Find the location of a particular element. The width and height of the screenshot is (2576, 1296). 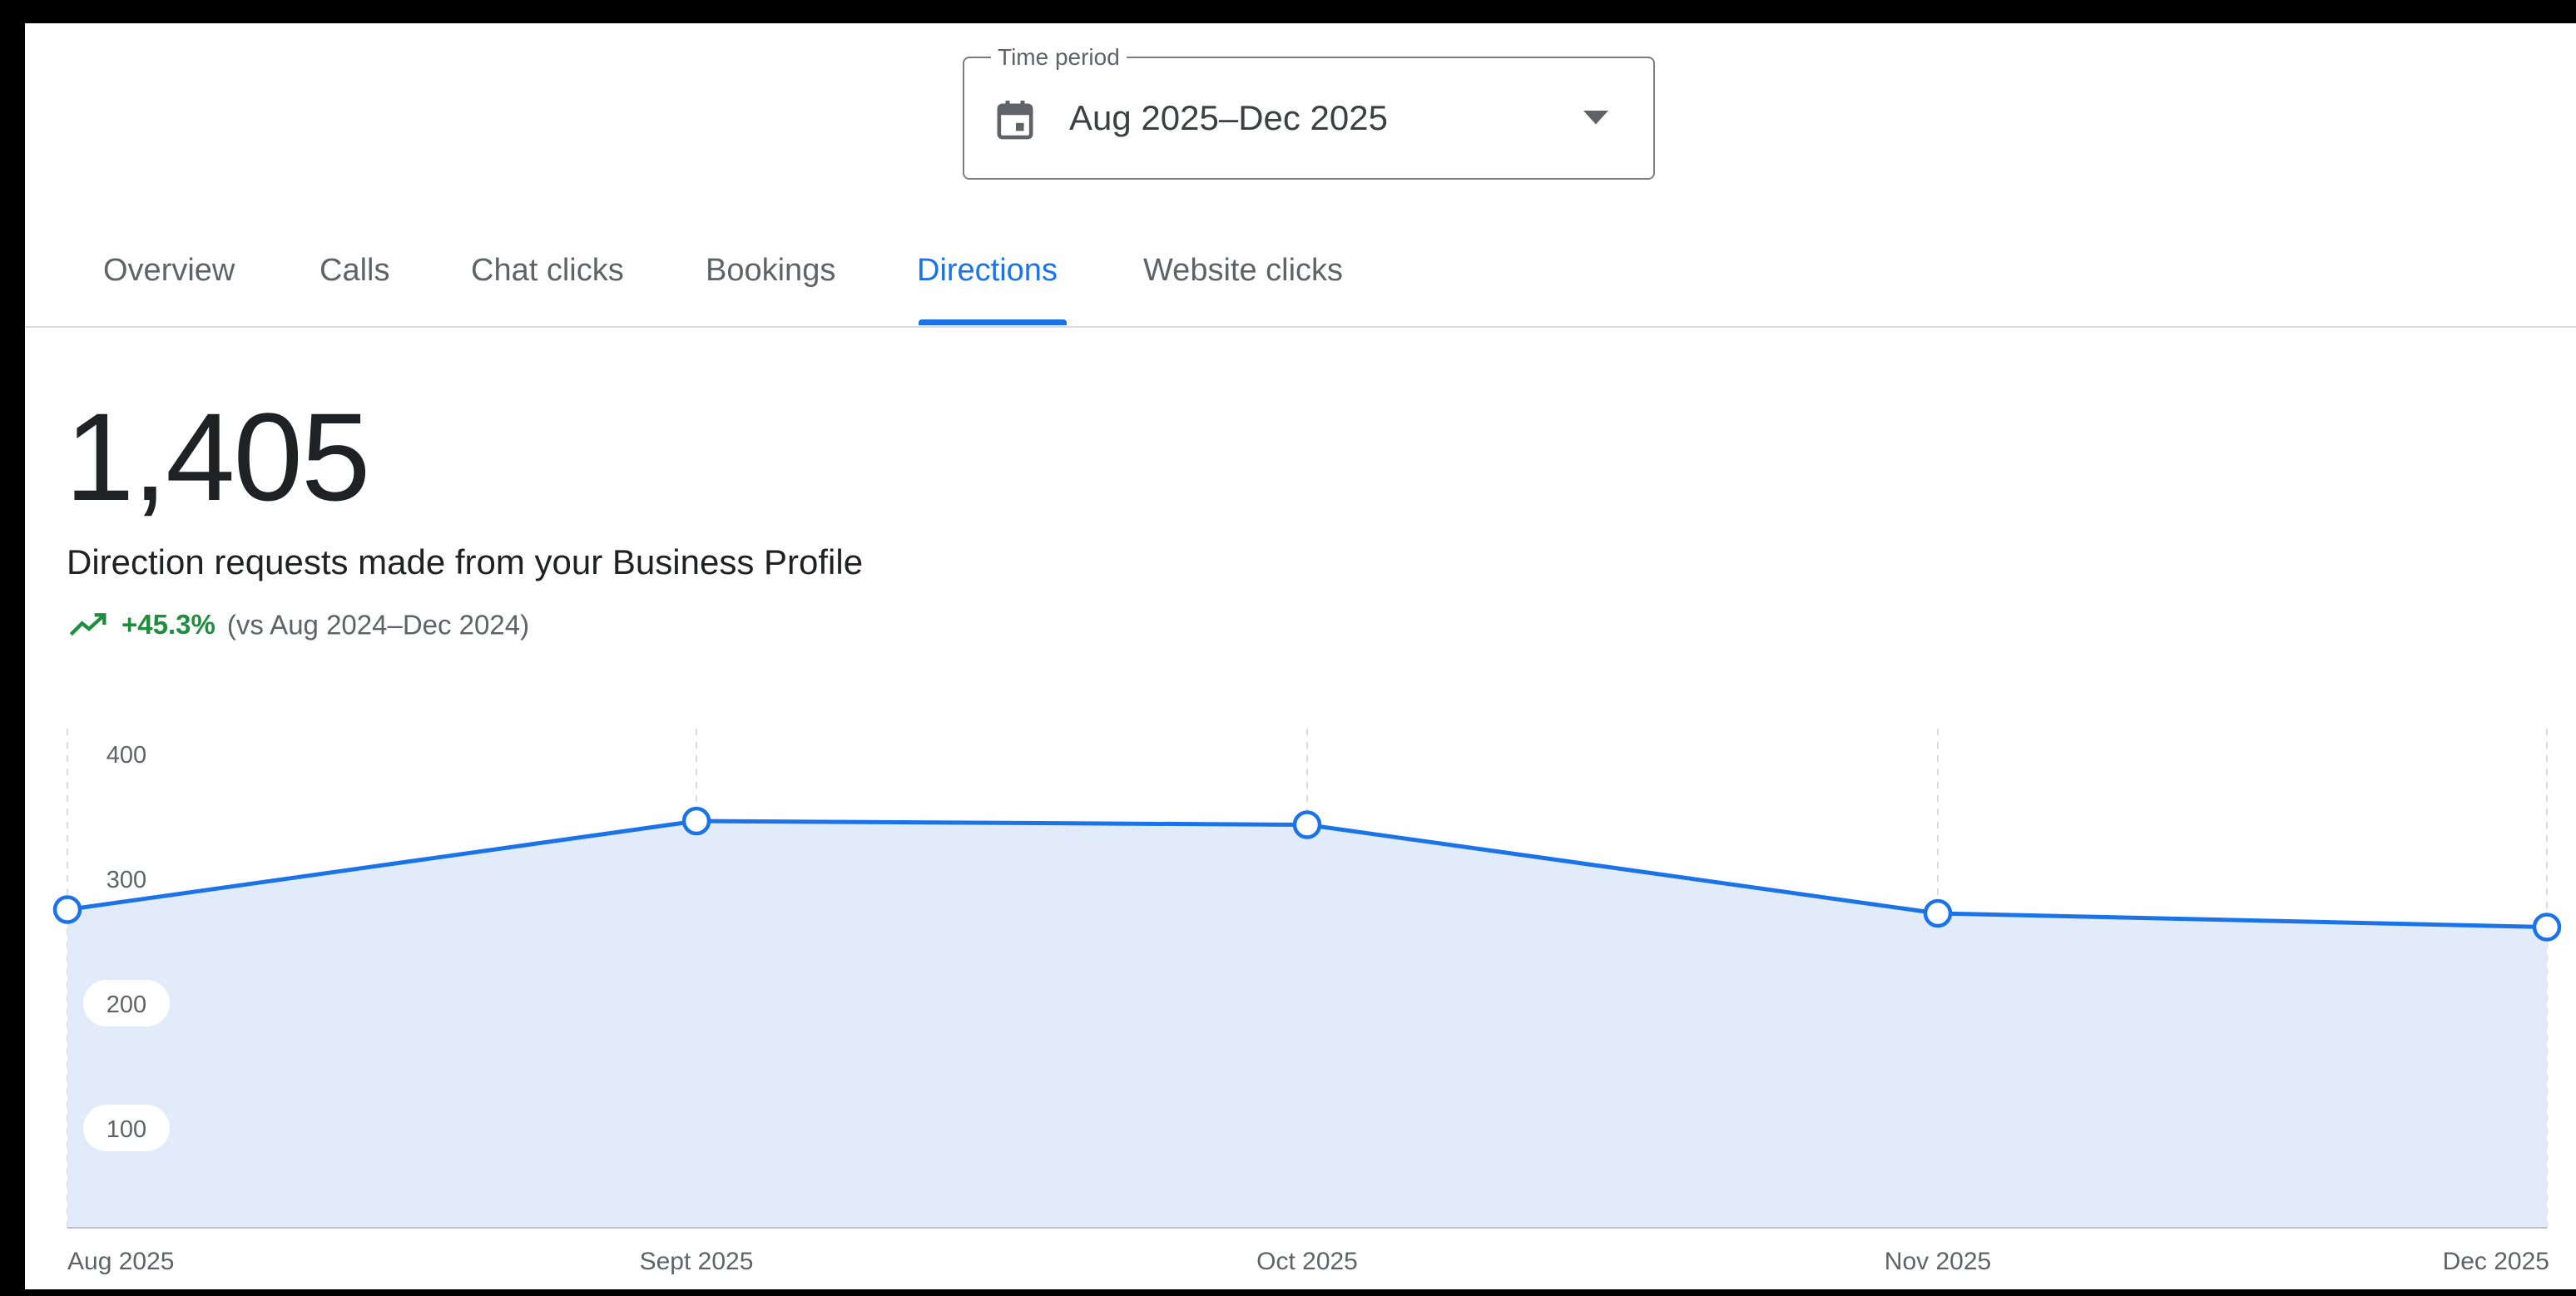

y-tick-label: 400 is located at coordinates (127, 755).